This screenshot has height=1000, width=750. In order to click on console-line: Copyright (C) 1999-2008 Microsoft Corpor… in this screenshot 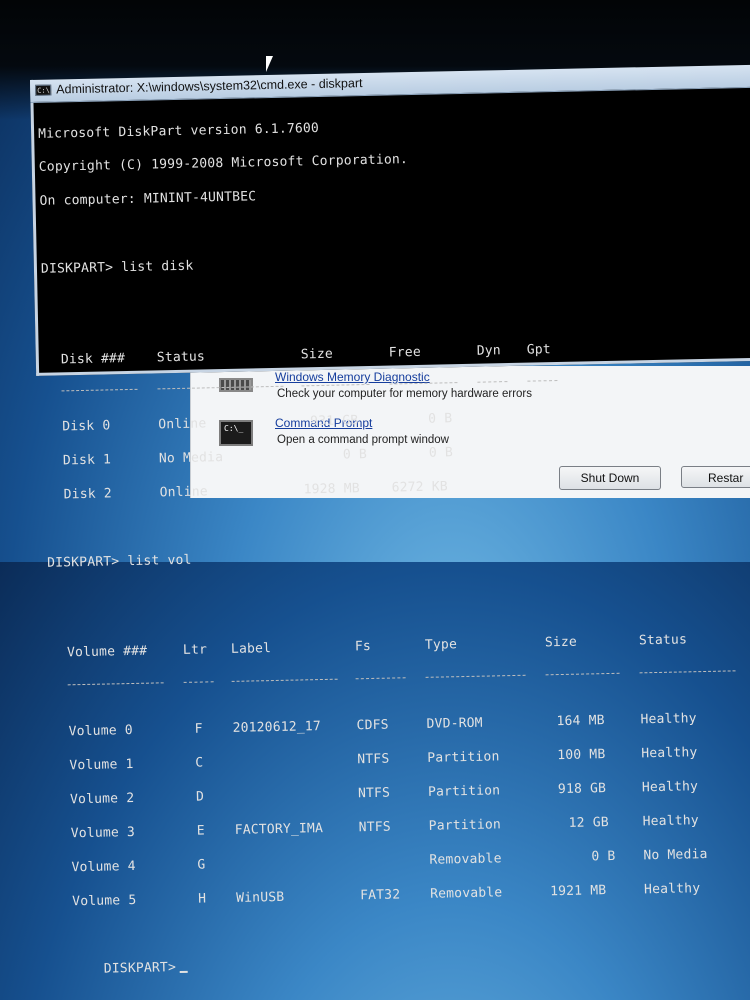, I will do `click(223, 164)`.